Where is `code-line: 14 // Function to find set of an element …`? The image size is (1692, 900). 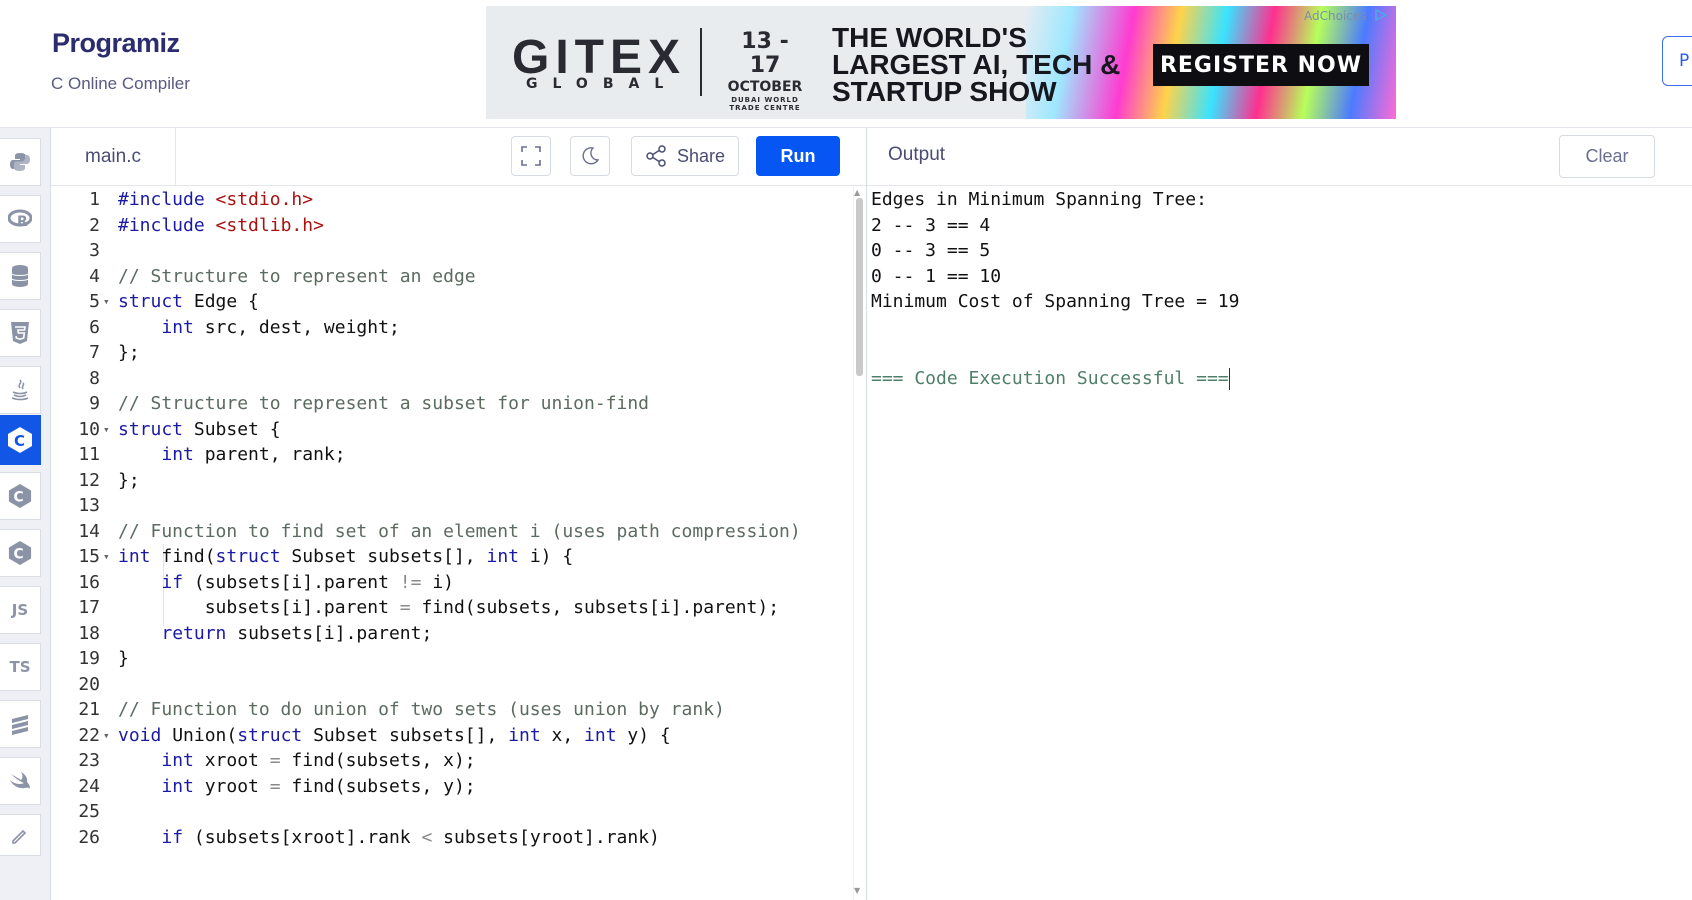
code-line: 14 // Function to find set of an element … is located at coordinates (451, 532).